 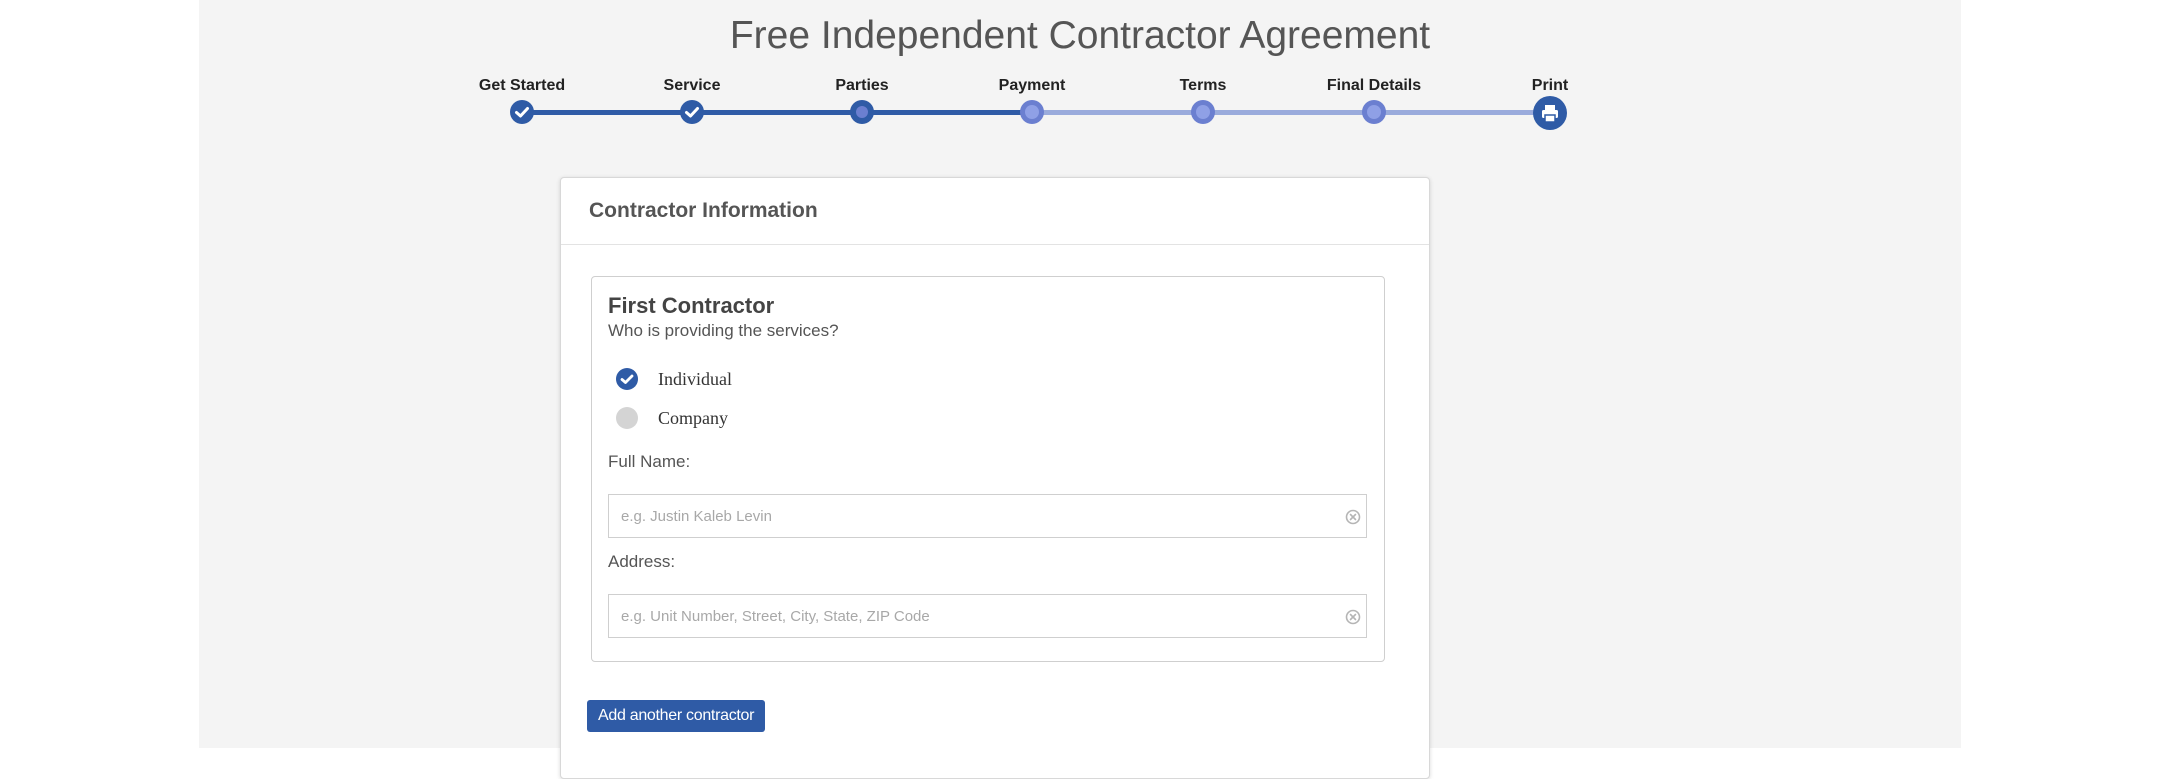 What do you see at coordinates (1203, 85) in the screenshot?
I see `step-label: Terms` at bounding box center [1203, 85].